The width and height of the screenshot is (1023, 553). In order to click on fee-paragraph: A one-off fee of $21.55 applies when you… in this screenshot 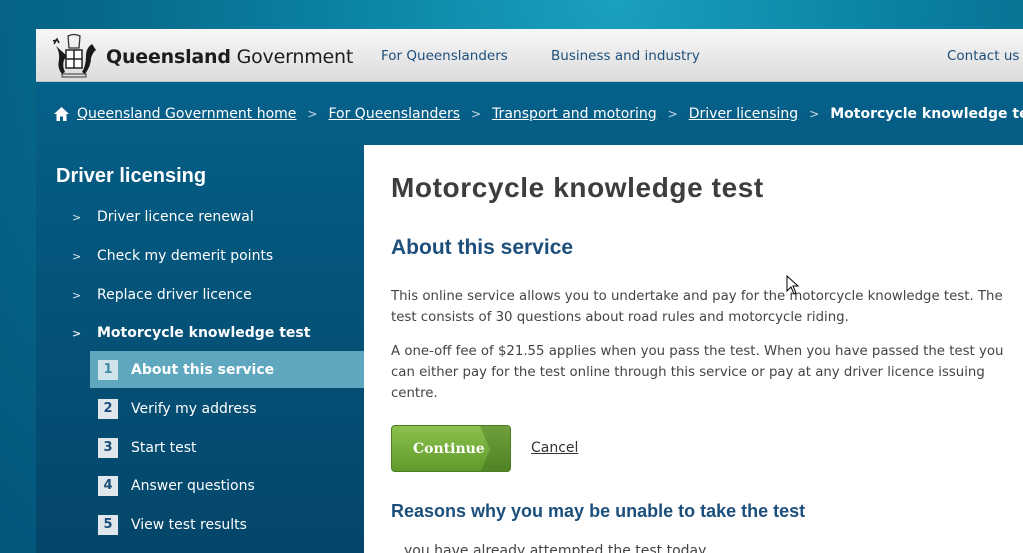, I will do `click(697, 372)`.